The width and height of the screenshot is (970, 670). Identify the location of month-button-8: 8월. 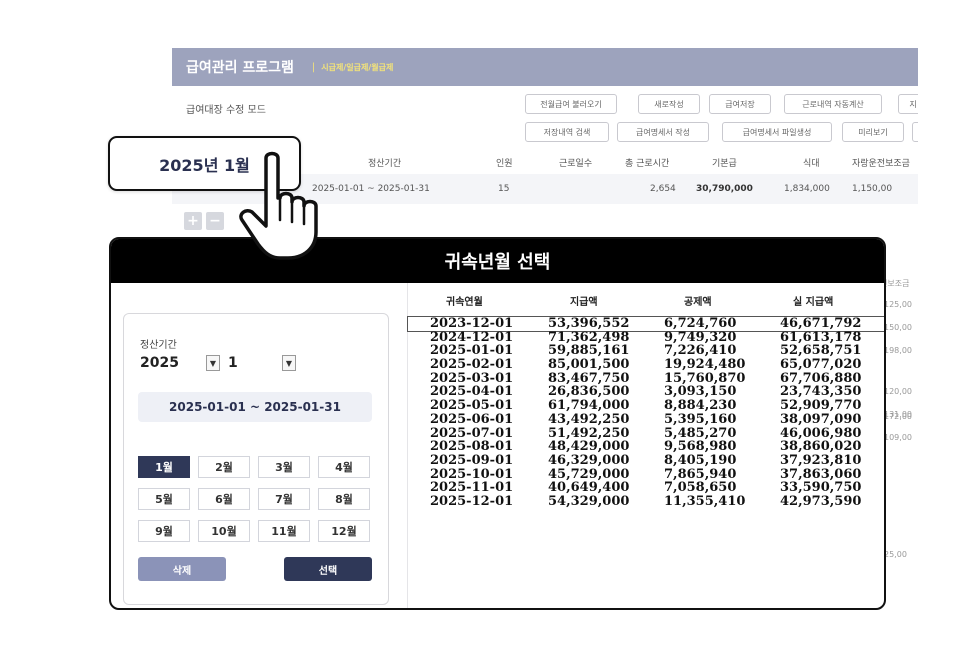
(344, 499).